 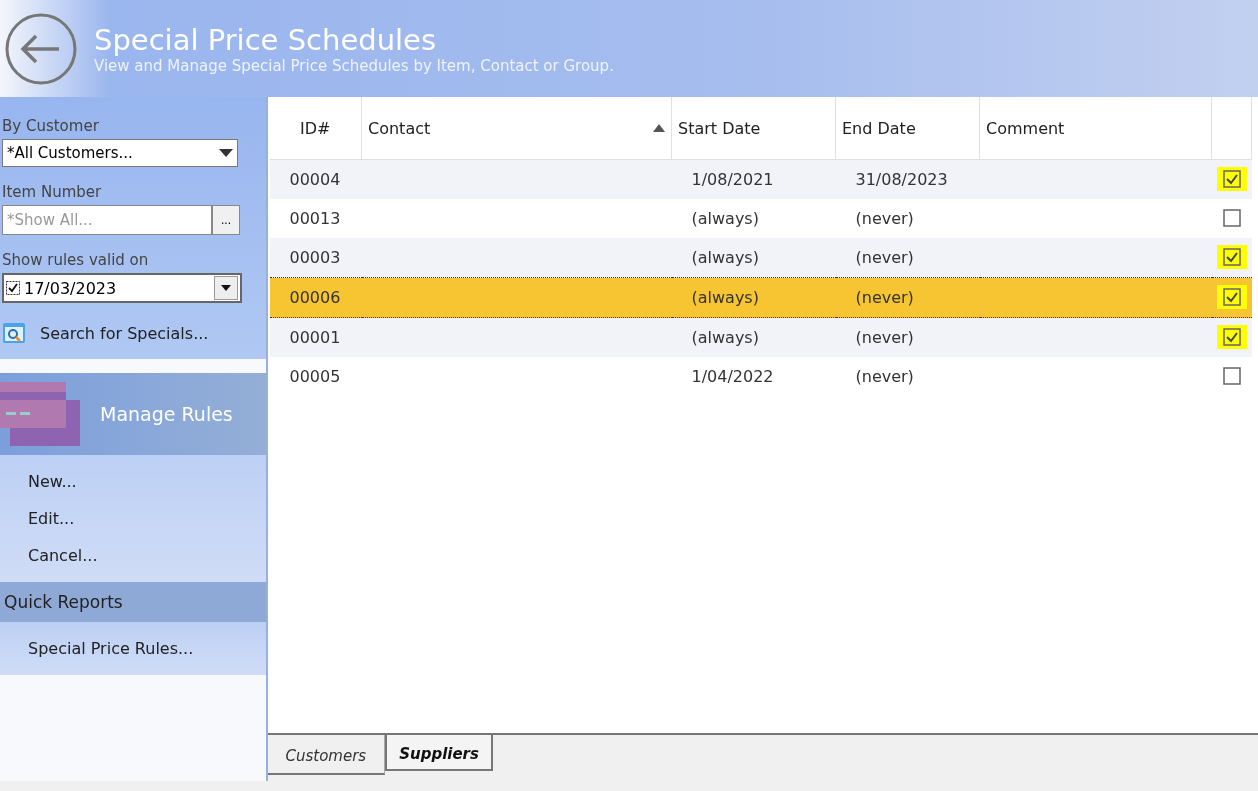 What do you see at coordinates (133, 602) in the screenshot?
I see `section-header: Quick Reports` at bounding box center [133, 602].